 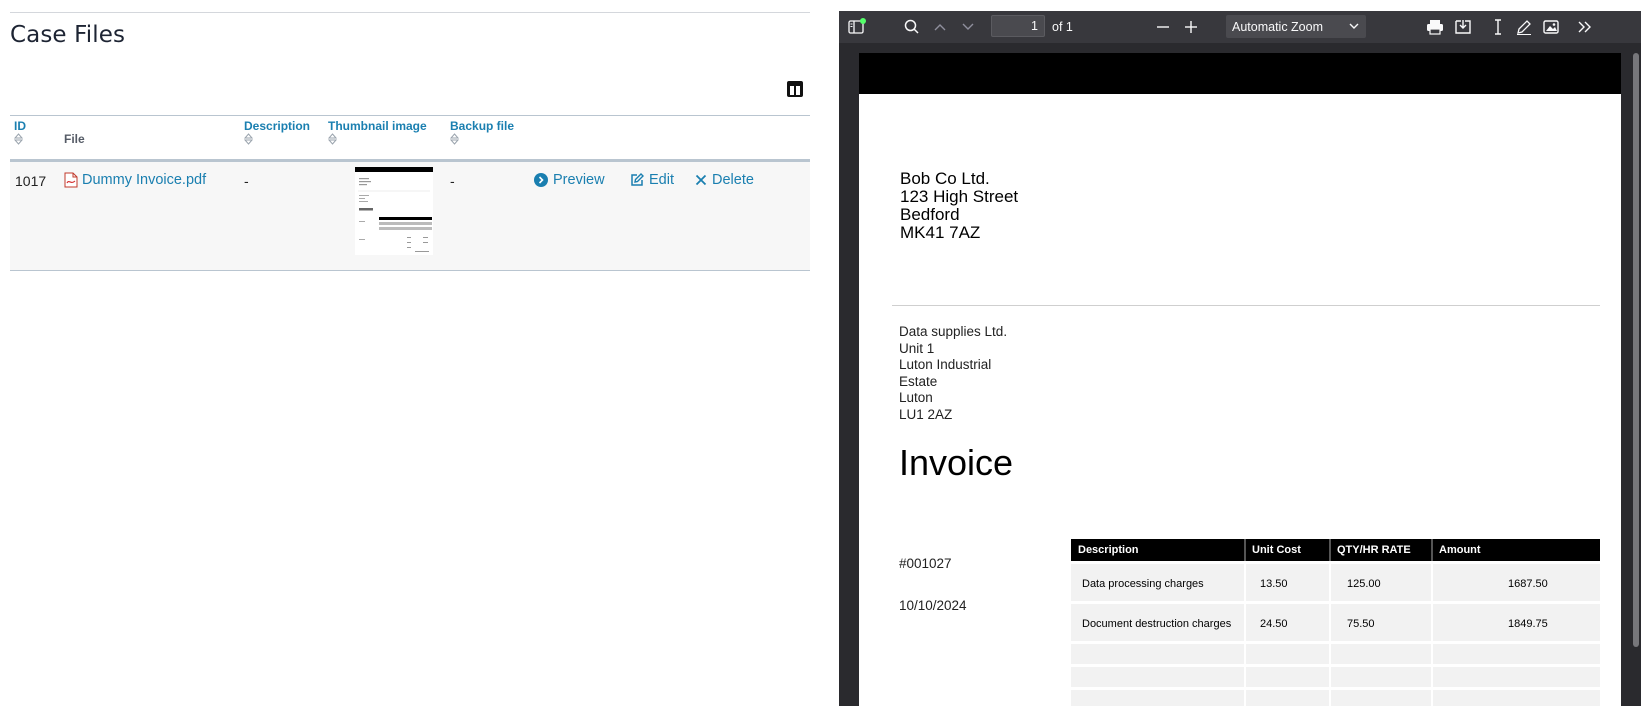 I want to click on col-description: Description, so click(x=277, y=132).